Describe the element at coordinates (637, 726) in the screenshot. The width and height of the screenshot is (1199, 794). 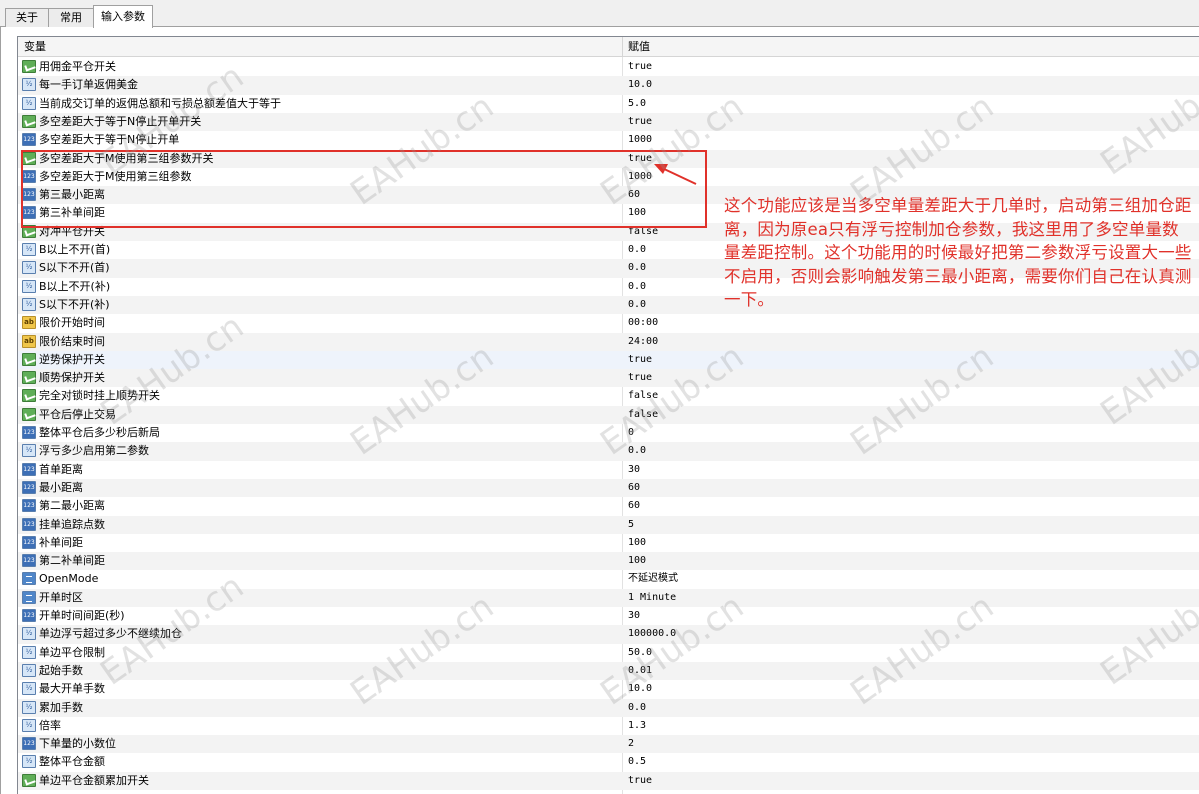
I see `variable-value: 1.3` at that location.